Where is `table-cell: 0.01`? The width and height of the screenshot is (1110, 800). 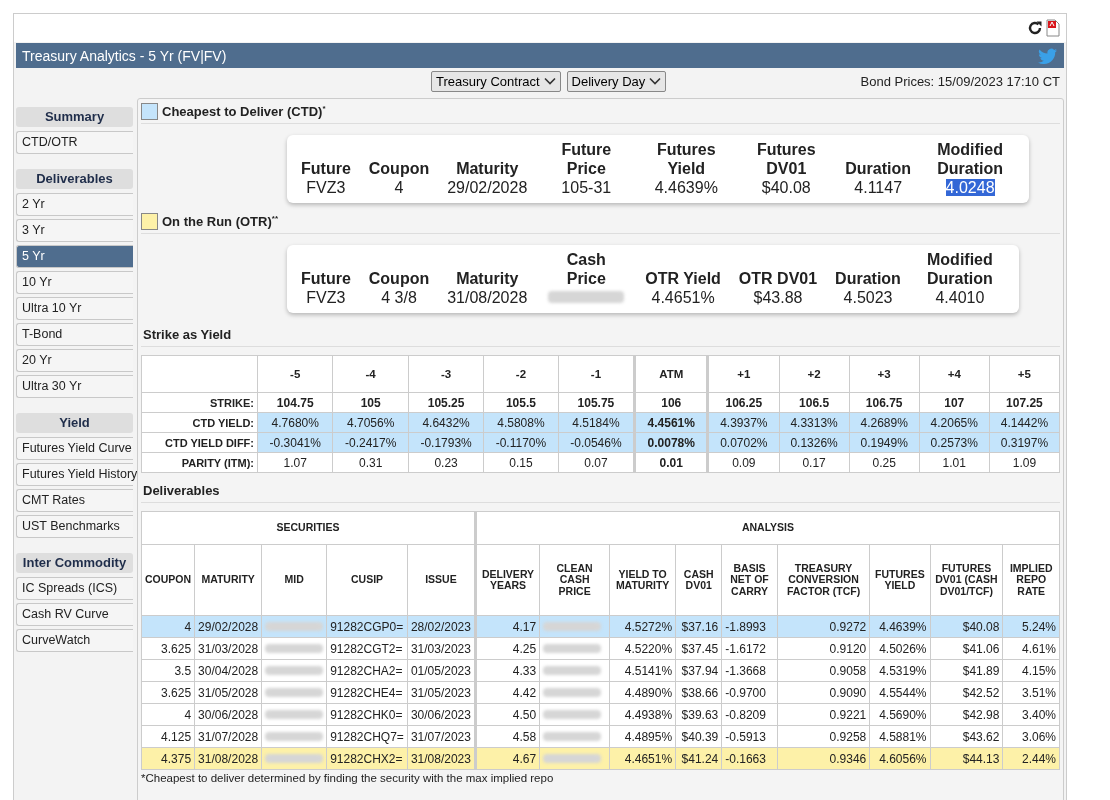
table-cell: 0.01 is located at coordinates (671, 462).